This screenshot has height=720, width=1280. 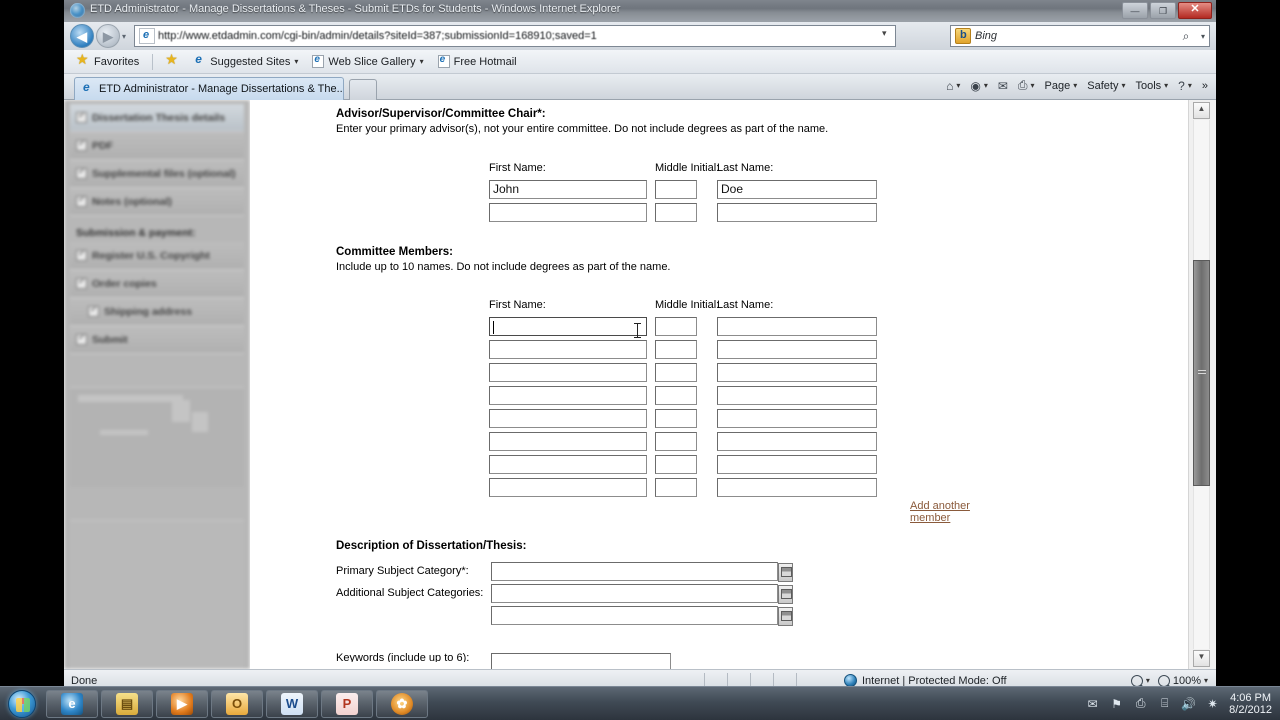 What do you see at coordinates (797, 189) in the screenshot?
I see `advisor-last-name-input: Doe` at bounding box center [797, 189].